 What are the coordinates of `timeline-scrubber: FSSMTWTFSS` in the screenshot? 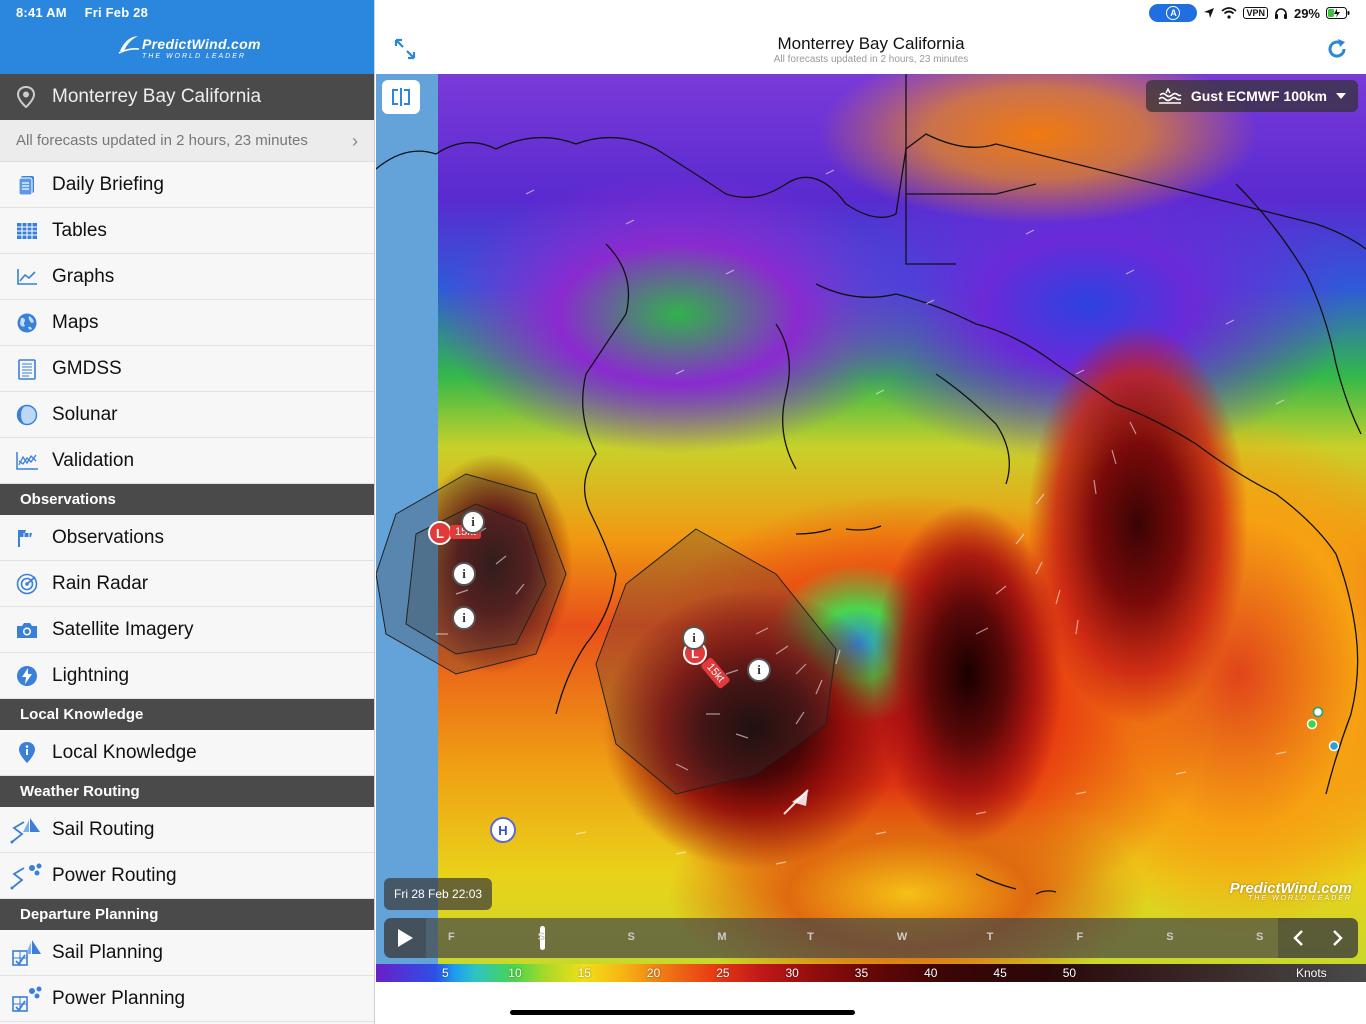 It's located at (852, 938).